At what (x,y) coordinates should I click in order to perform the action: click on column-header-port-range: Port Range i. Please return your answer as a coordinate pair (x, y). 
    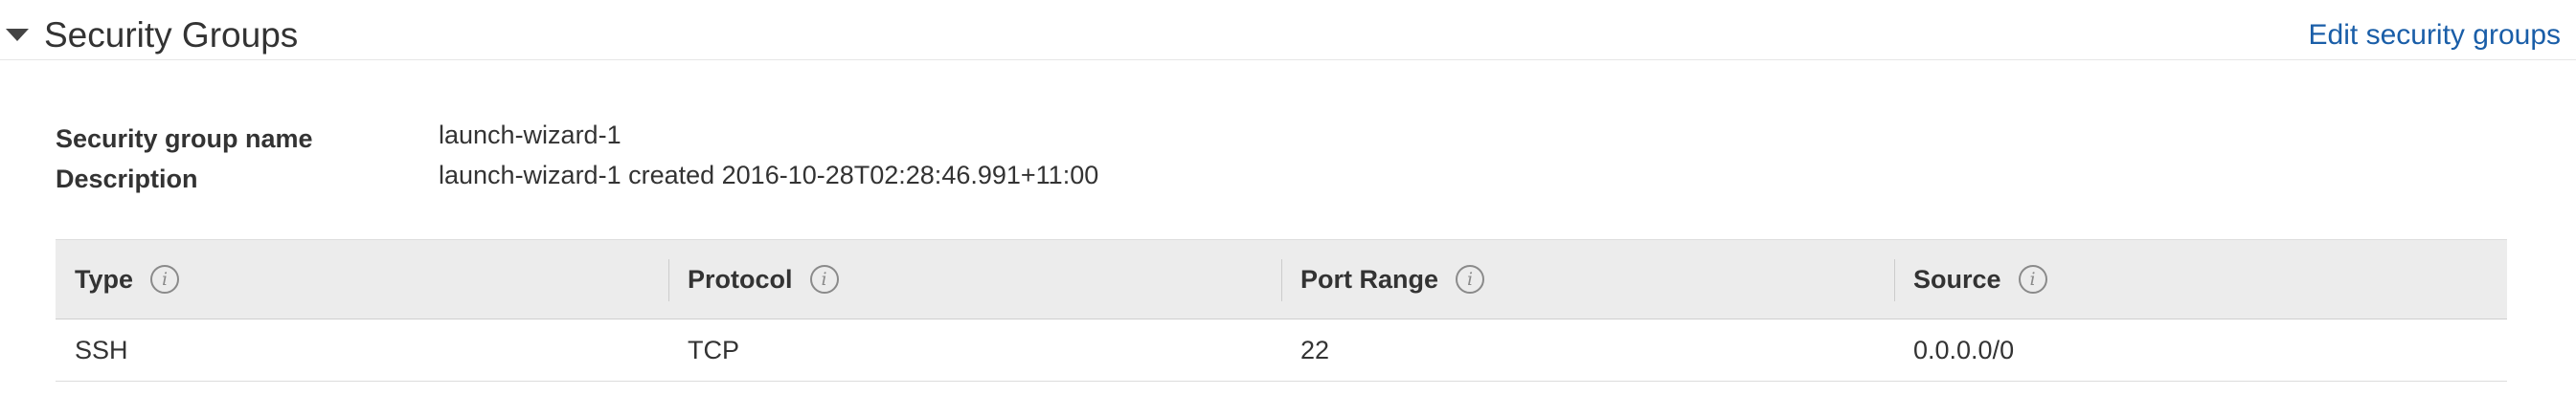
    Looking at the image, I should click on (1587, 279).